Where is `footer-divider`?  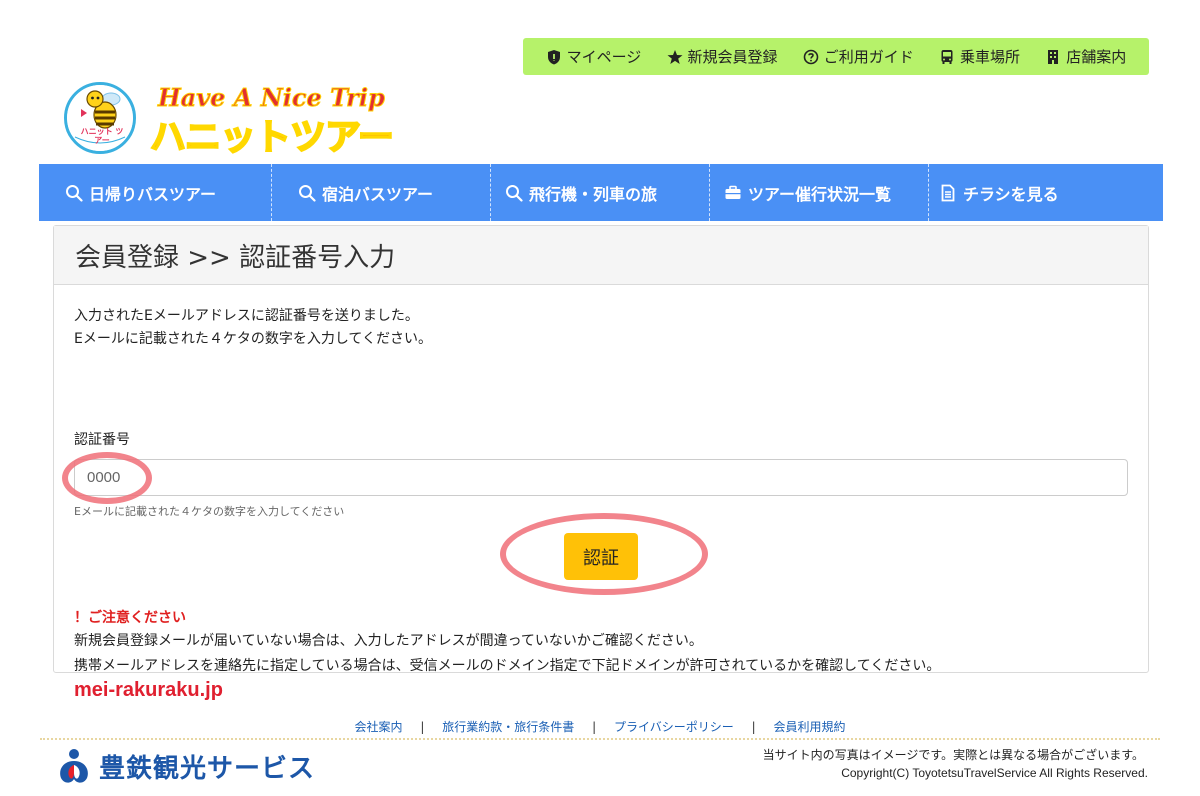
footer-divider is located at coordinates (600, 739).